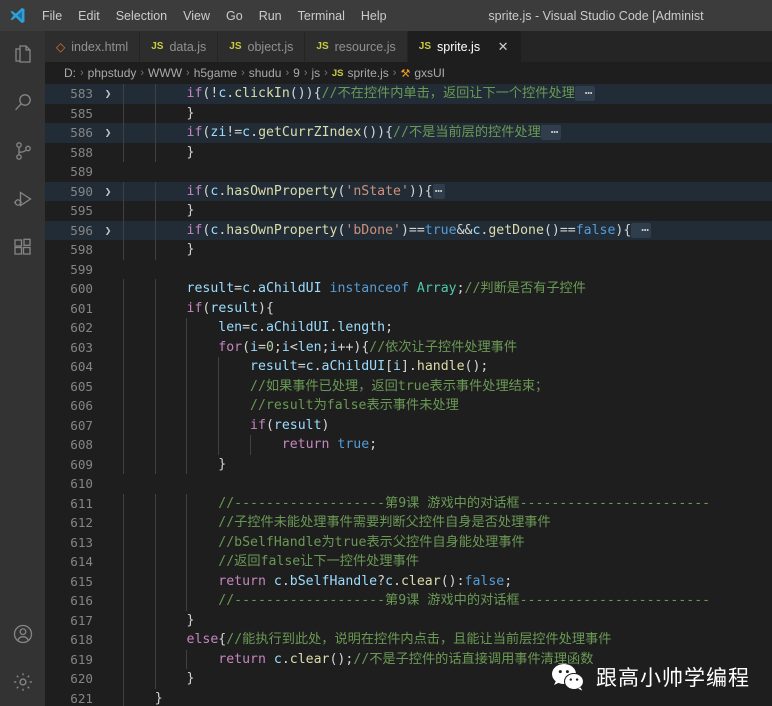 Image resolution: width=772 pixels, height=706 pixels. Describe the element at coordinates (89, 15) in the screenshot. I see `menu-edit: Edit` at that location.